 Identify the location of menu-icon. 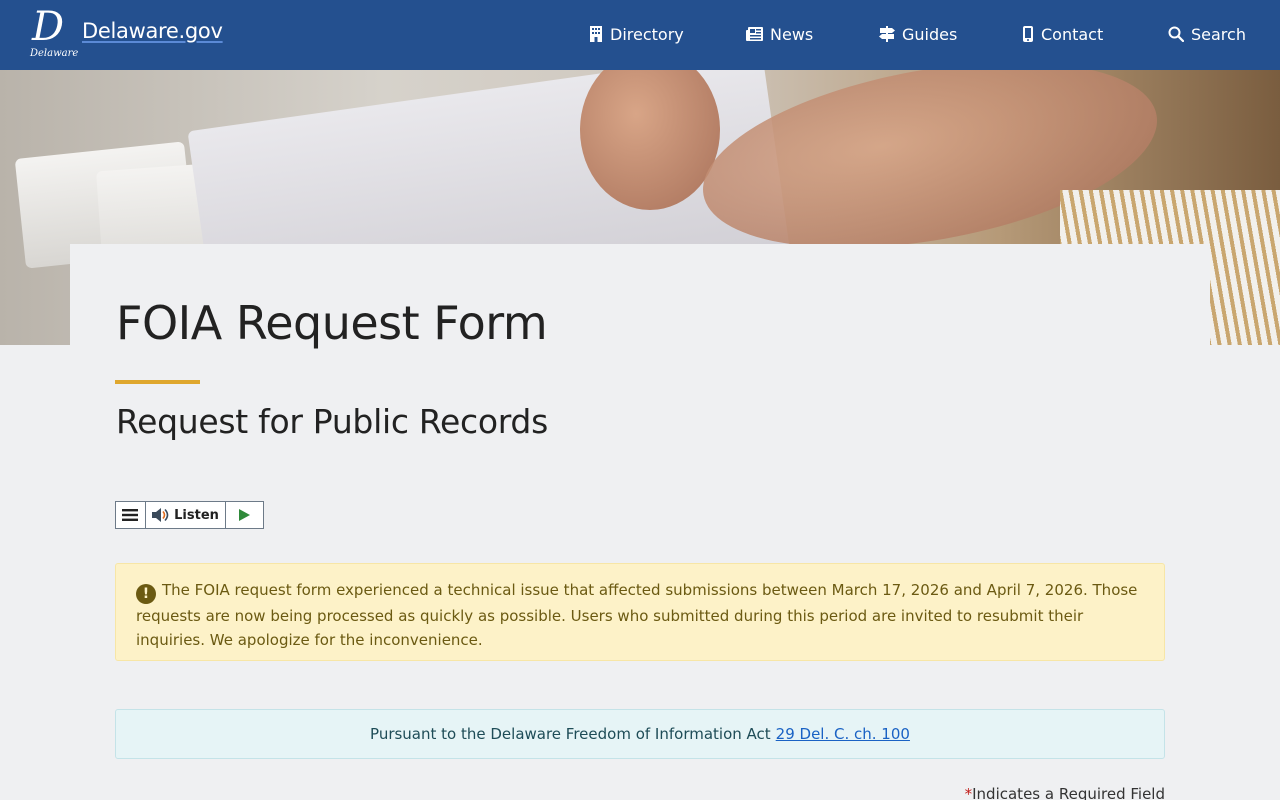
(130, 515).